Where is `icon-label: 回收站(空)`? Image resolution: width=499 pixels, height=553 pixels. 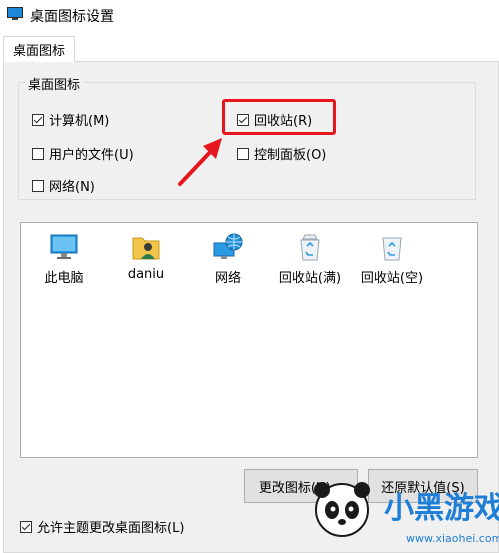 icon-label: 回收站(空) is located at coordinates (392, 278).